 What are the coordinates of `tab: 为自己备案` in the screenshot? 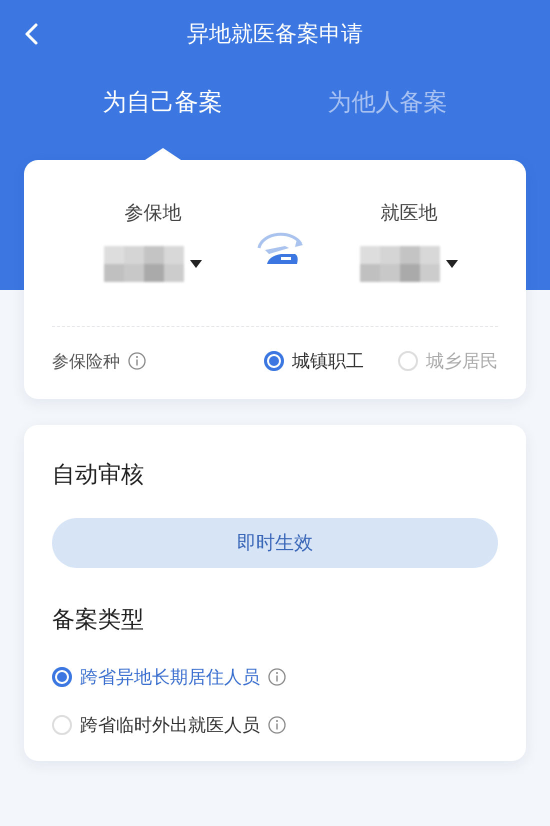 It's located at (162, 114).